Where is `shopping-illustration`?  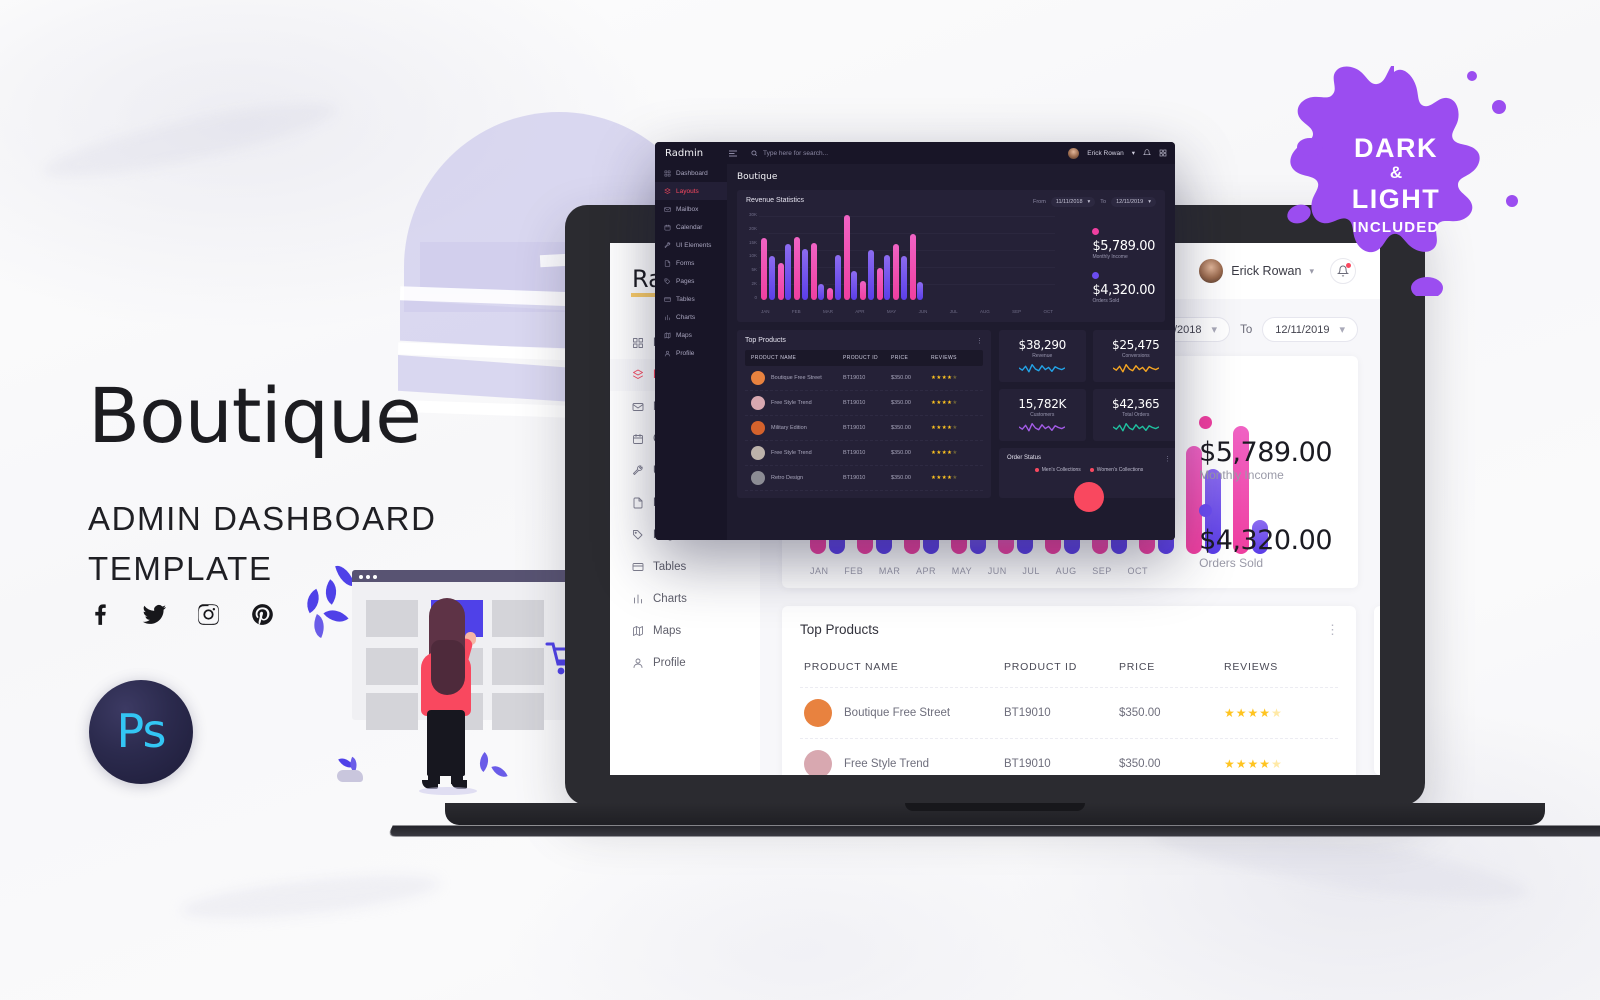
shopping-illustration is located at coordinates (460, 680).